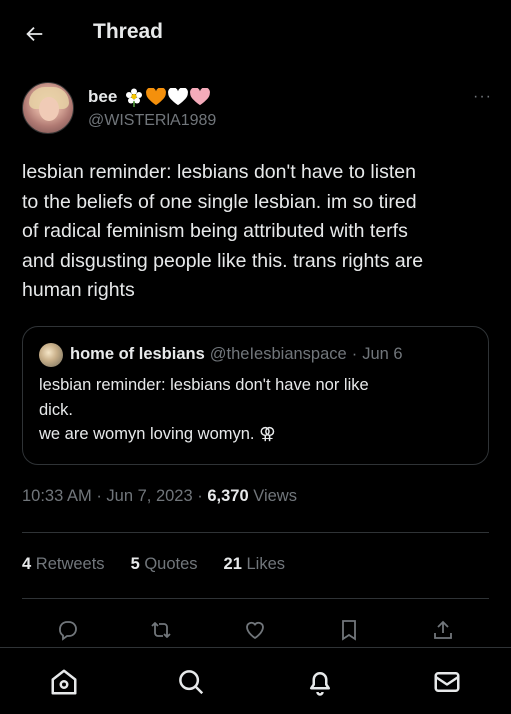 The width and height of the screenshot is (511, 714). I want to click on like-button, so click(255, 630).